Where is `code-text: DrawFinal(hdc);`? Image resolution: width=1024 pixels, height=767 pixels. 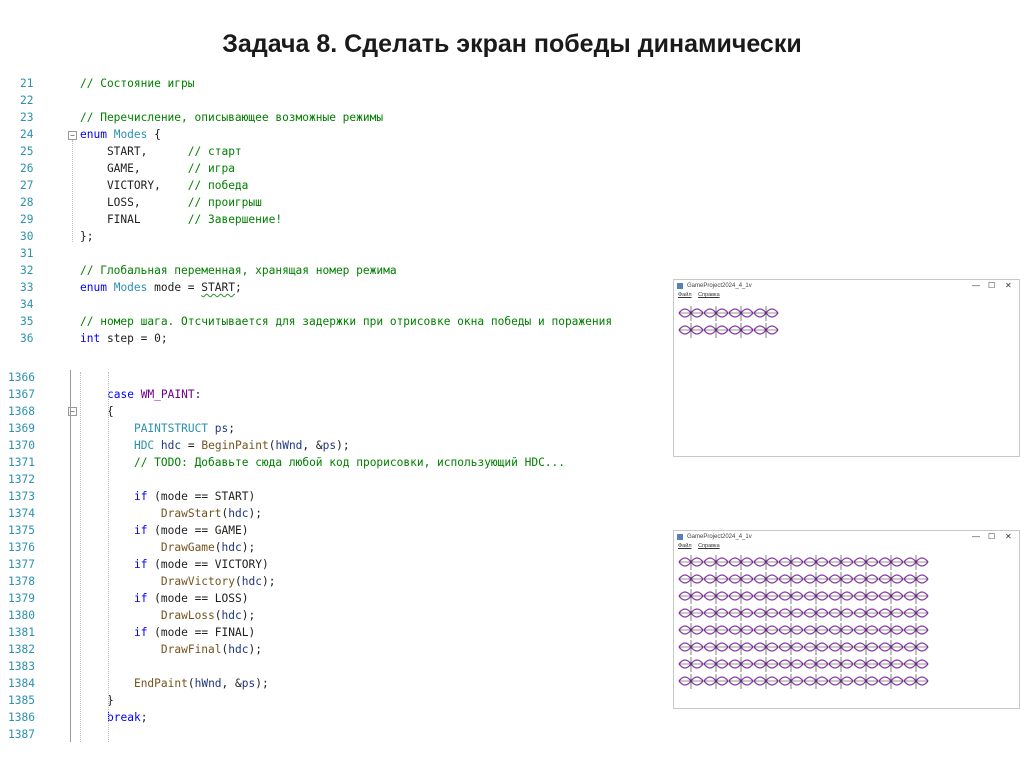
code-text: DrawFinal(hdc); is located at coordinates (211, 649).